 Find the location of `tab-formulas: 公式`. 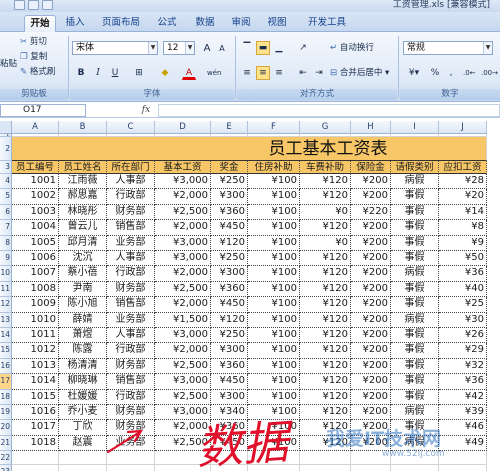

tab-formulas: 公式 is located at coordinates (167, 23).